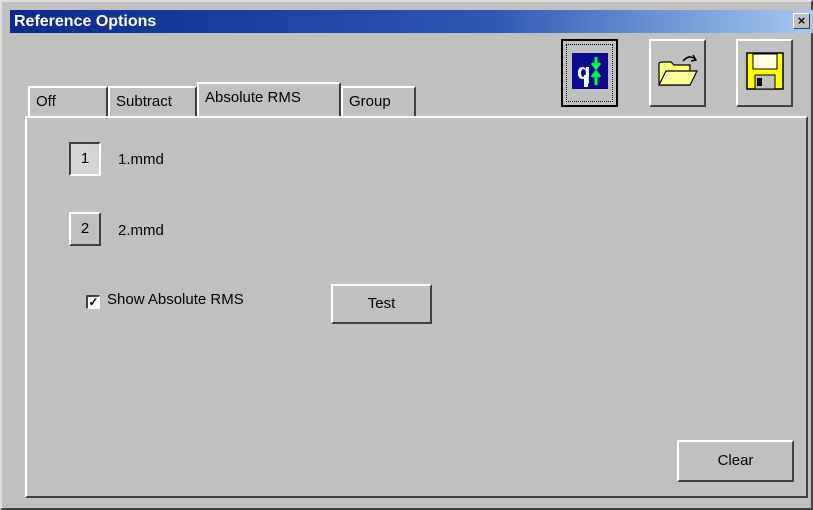  I want to click on open-folder-icon, so click(678, 73).